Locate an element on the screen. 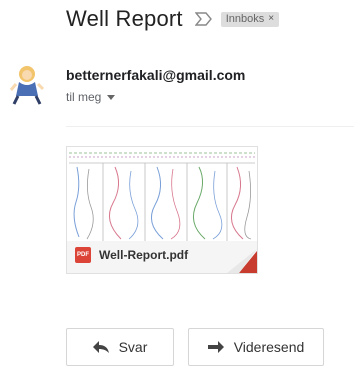 The image size is (354, 366). recipient-text: til meg is located at coordinates (84, 97).